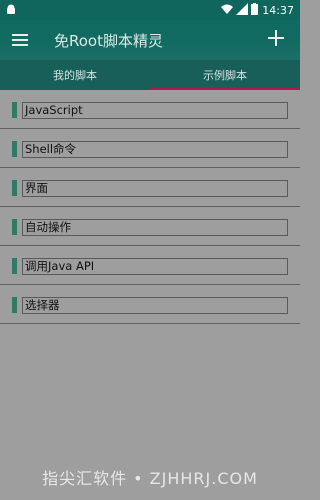 Image resolution: width=320 pixels, height=500 pixels. I want to click on add-script-button, so click(276, 40).